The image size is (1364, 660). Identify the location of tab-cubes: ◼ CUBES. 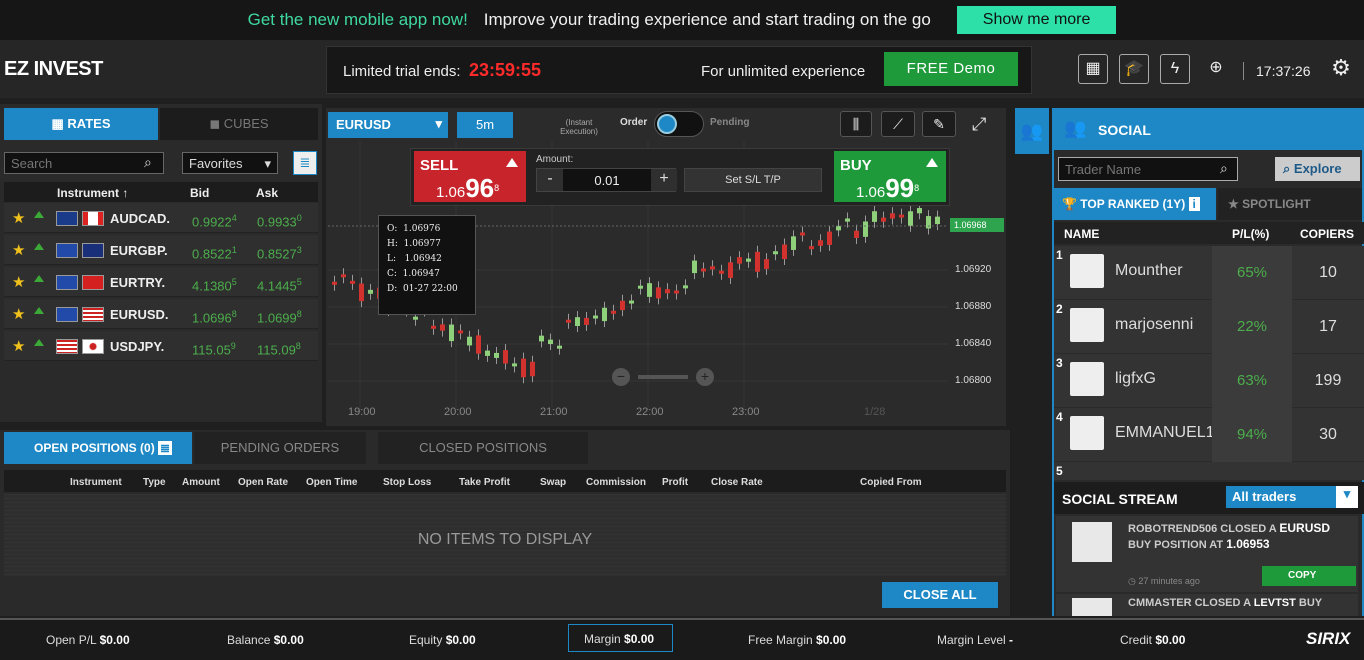
(239, 124).